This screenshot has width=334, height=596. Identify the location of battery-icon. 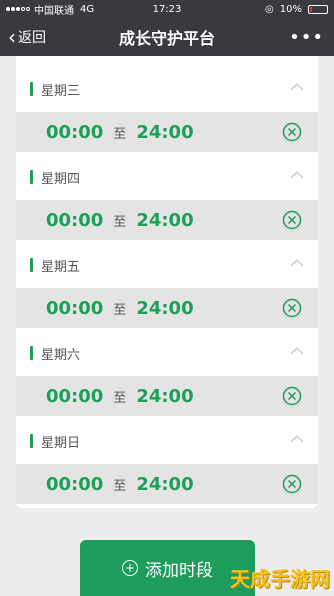
(318, 9).